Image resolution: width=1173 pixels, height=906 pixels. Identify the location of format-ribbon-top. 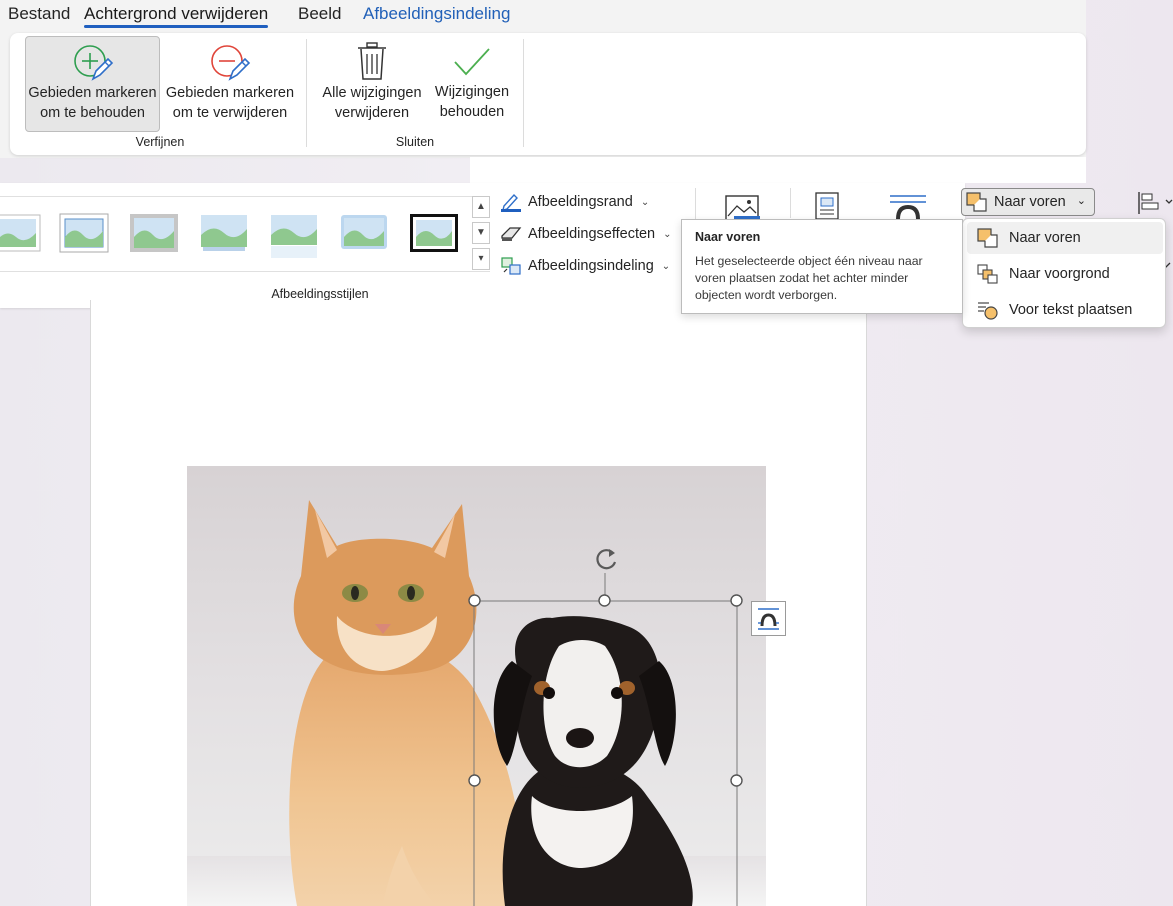
(778, 170).